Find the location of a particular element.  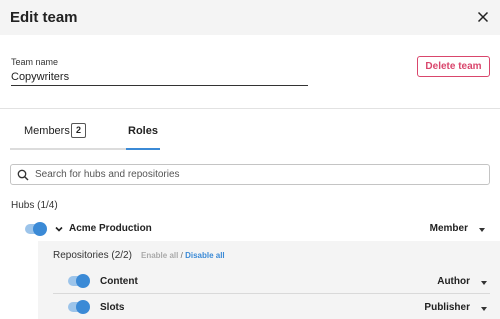

team-name-input is located at coordinates (159, 77).